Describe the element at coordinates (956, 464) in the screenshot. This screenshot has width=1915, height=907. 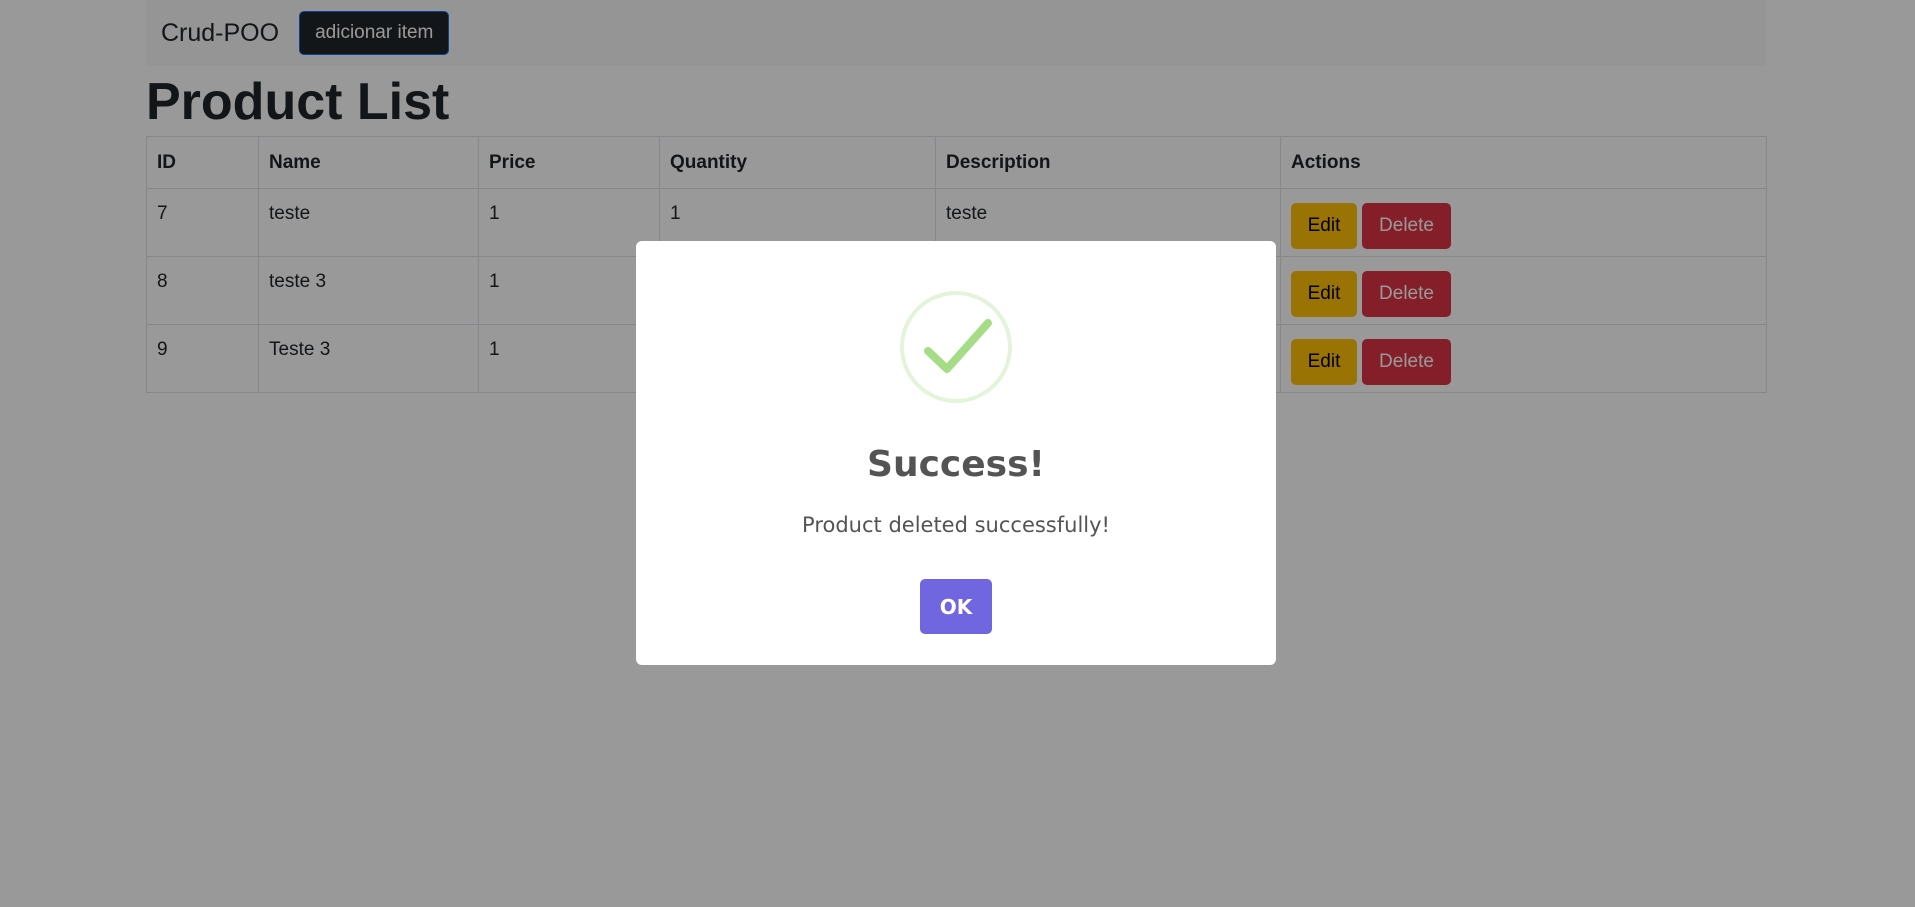
I see `dialog-title: Success!` at that location.